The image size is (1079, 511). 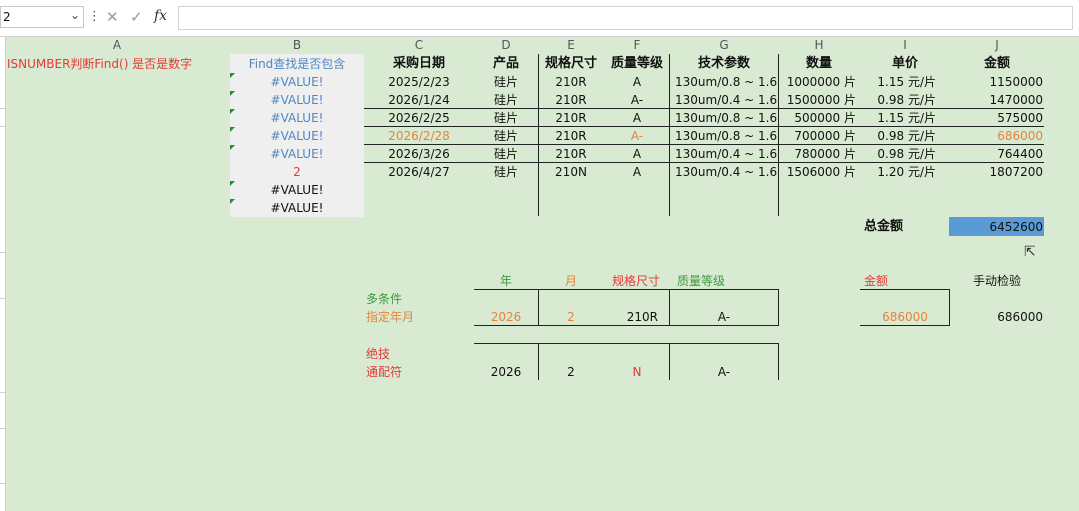 I want to click on header-size: 规格尺寸, so click(x=571, y=64).